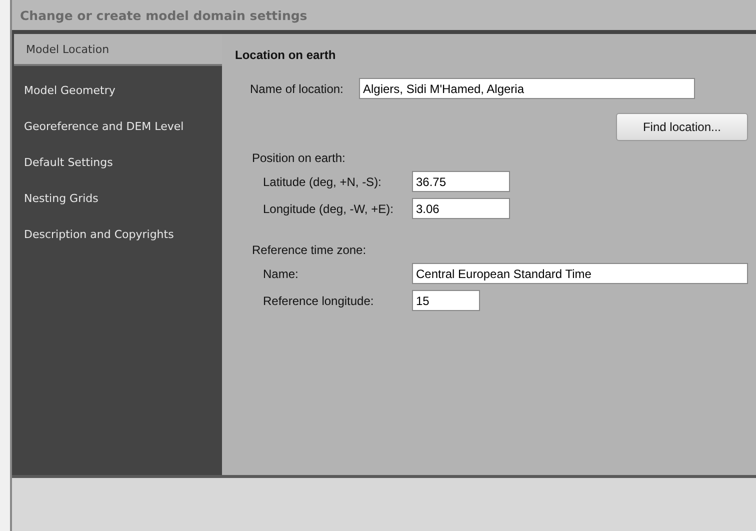 The height and width of the screenshot is (531, 756). I want to click on sidebar-item: Model Geometry, so click(117, 90).